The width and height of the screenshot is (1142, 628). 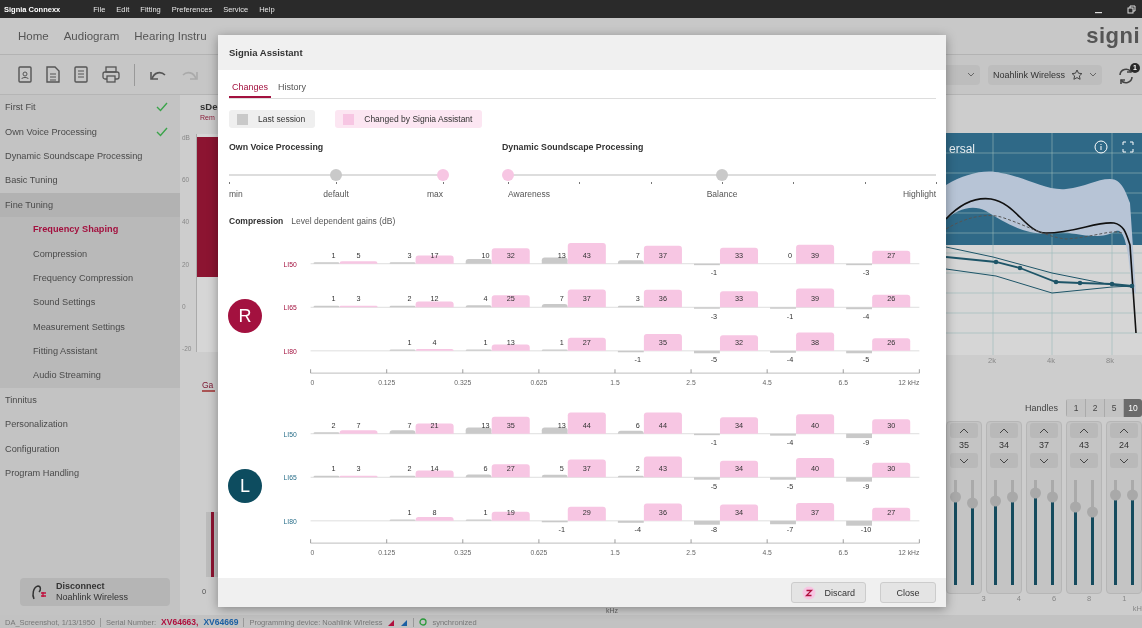 I want to click on sidebar-item: Sound Settings, so click(x=90, y=302).